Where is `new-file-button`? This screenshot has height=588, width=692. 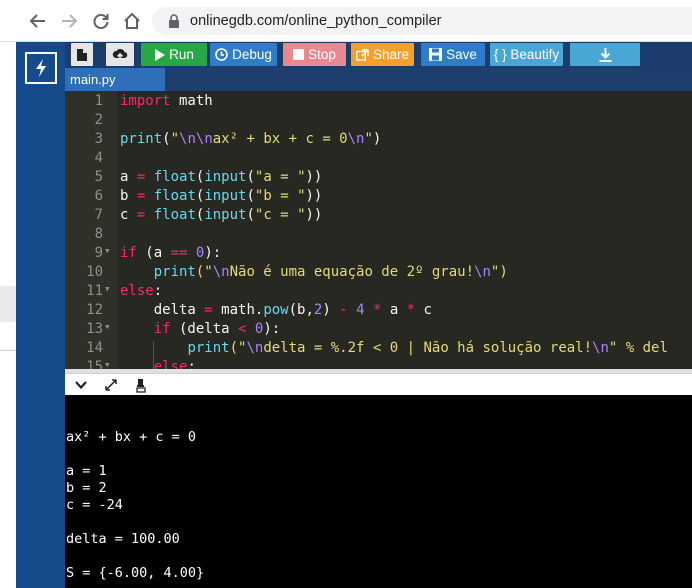
new-file-button is located at coordinates (82, 54).